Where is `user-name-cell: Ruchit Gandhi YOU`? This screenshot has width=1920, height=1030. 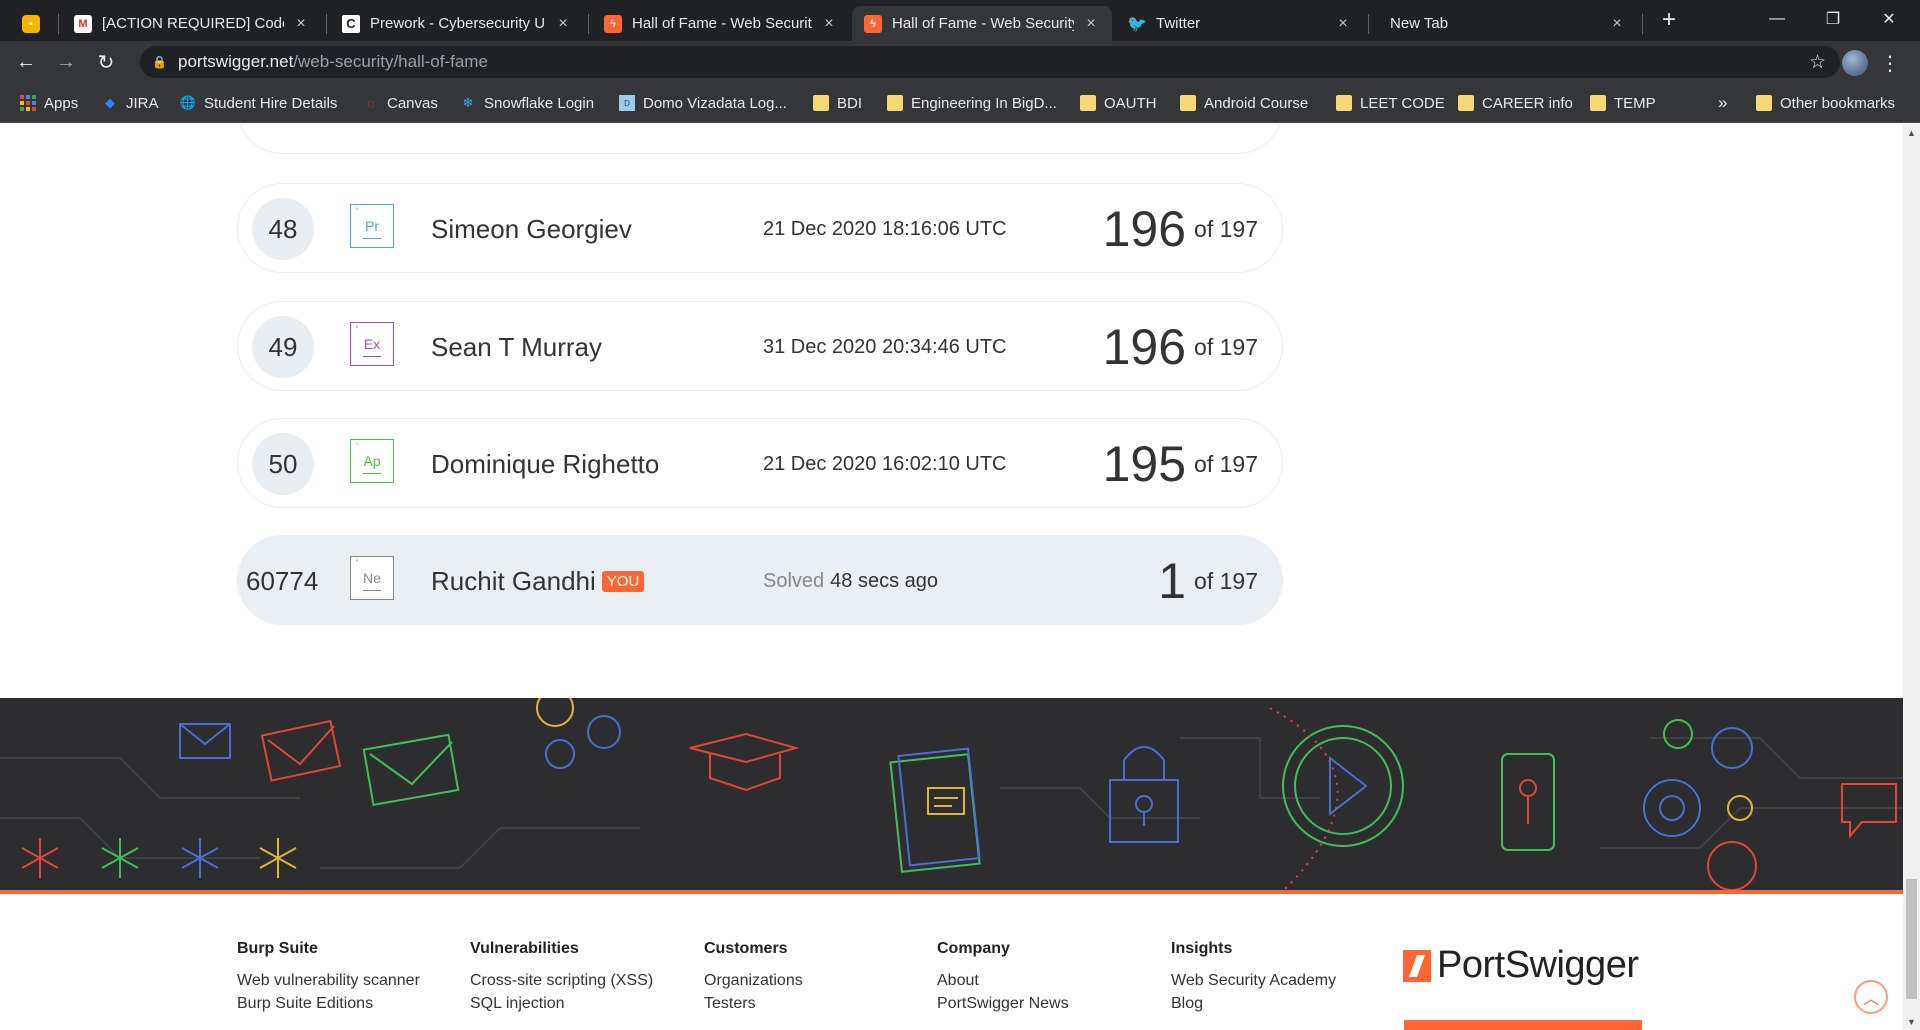 user-name-cell: Ruchit Gandhi YOU is located at coordinates (538, 581).